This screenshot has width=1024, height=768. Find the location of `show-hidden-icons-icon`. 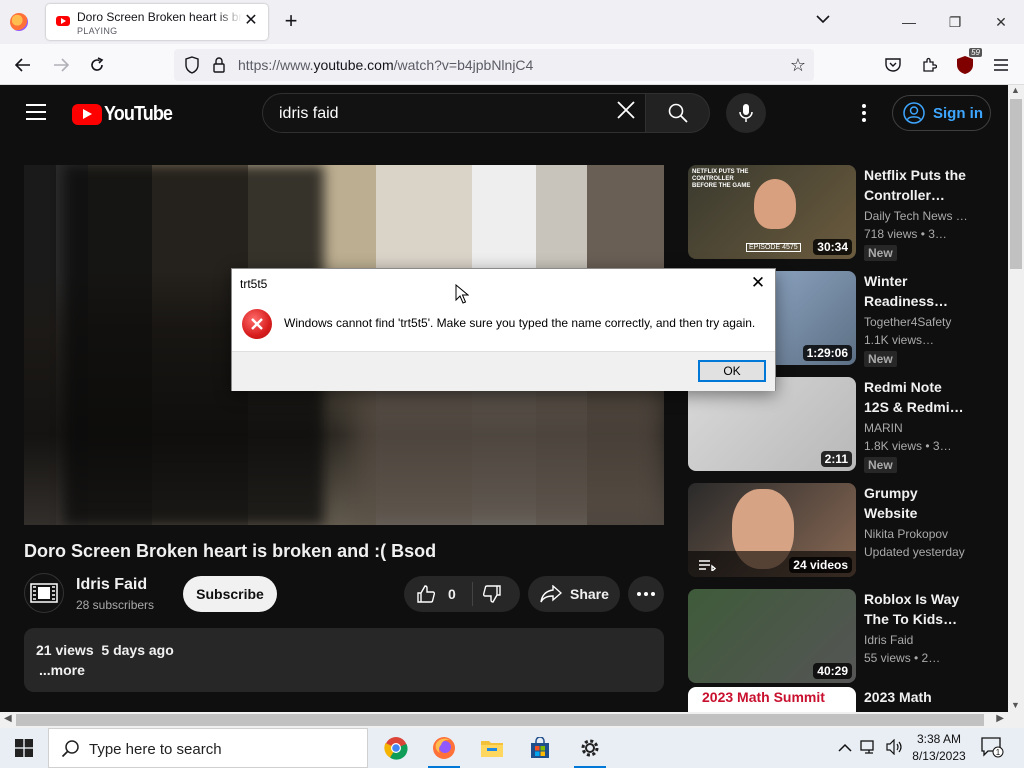

show-hidden-icons-icon is located at coordinates (845, 748).